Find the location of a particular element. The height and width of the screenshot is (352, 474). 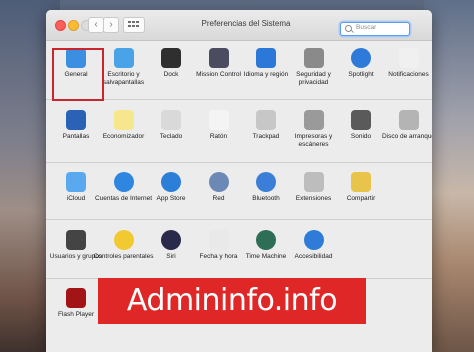

pref-impresoras: Impresoras y escáneres is located at coordinates (314, 131).